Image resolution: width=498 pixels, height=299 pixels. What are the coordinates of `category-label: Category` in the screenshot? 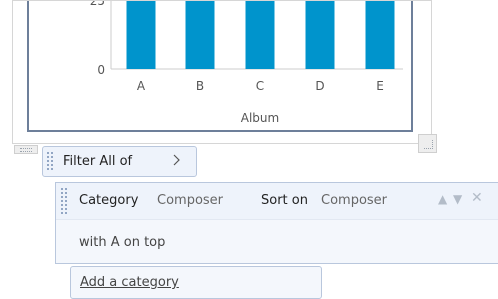 It's located at (109, 200).